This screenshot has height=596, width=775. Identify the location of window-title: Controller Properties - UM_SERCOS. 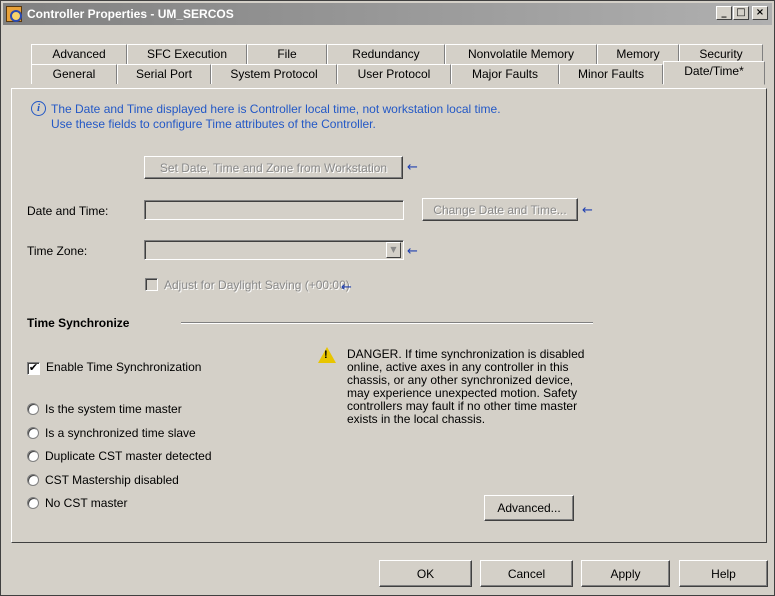
(130, 14).